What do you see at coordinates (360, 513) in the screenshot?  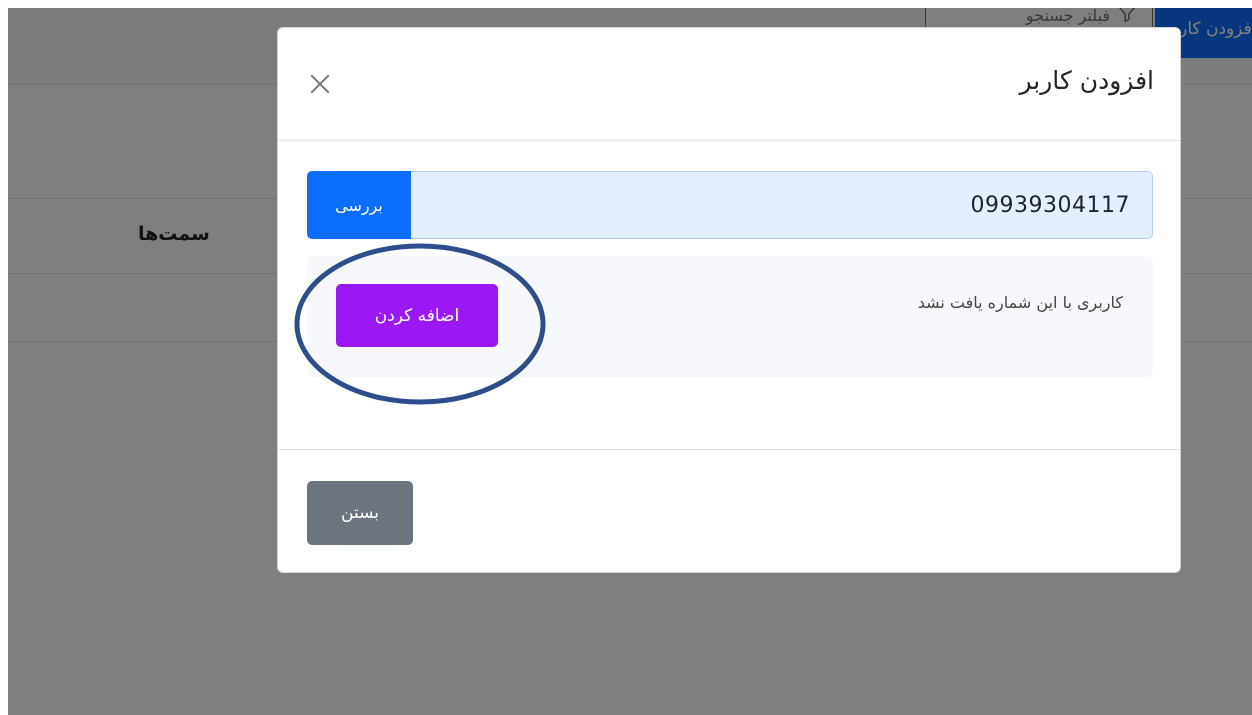 I see `close-button: بستن` at bounding box center [360, 513].